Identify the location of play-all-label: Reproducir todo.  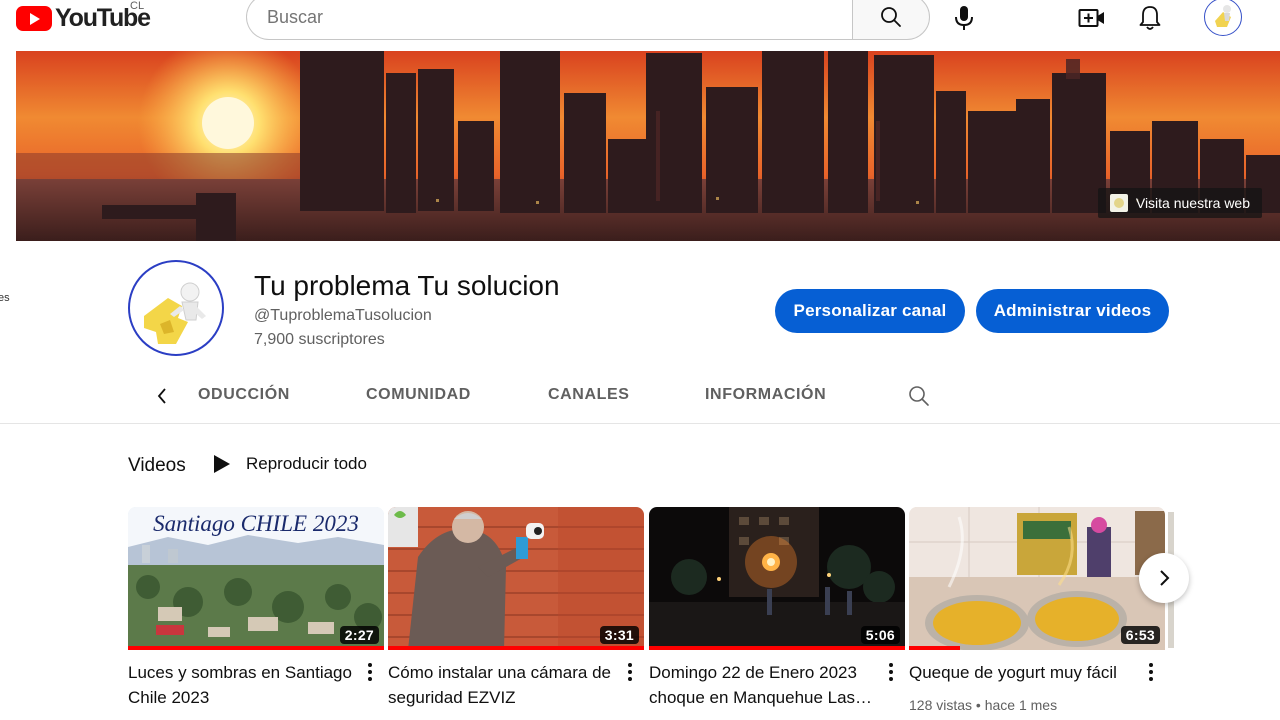
(306, 463).